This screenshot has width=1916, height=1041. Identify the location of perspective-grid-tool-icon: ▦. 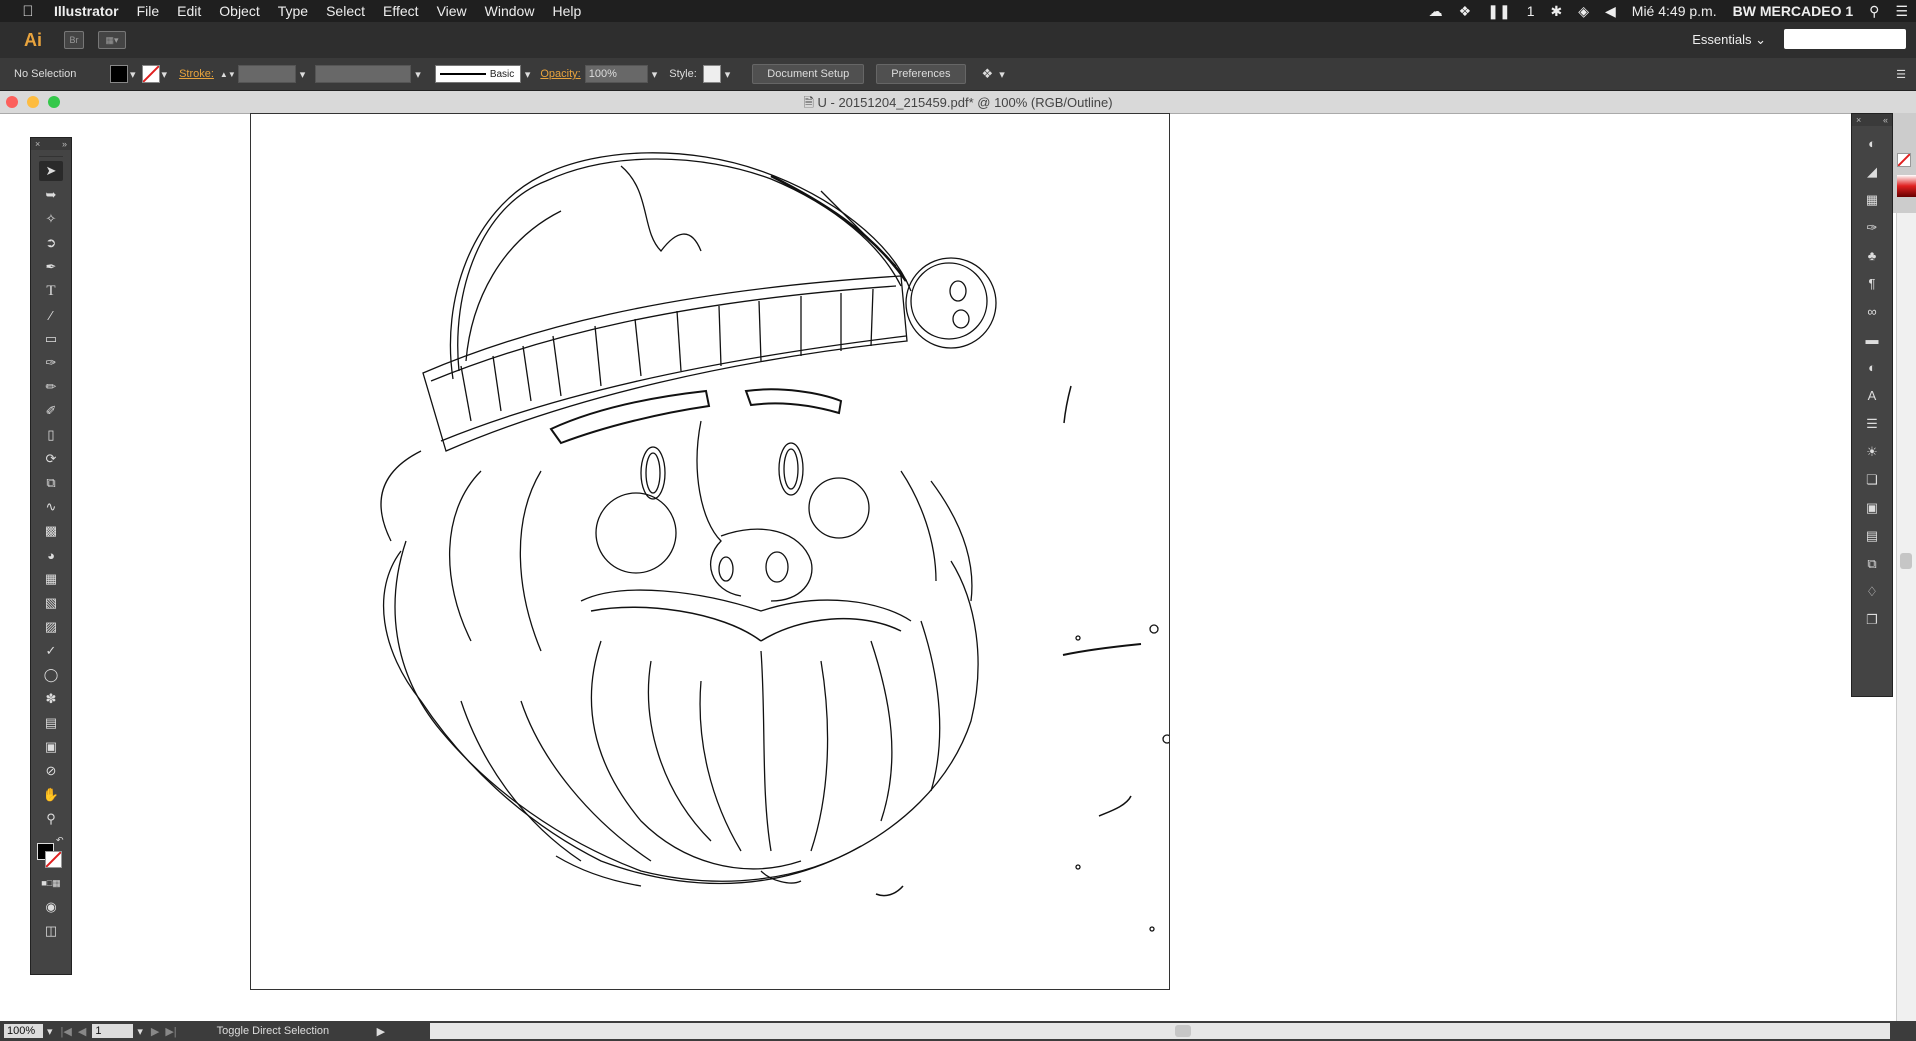
(51, 579).